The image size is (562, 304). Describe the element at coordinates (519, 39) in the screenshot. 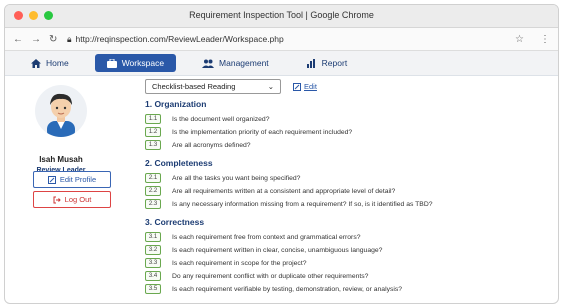

I see `bookmark-star-icon: ☆` at that location.